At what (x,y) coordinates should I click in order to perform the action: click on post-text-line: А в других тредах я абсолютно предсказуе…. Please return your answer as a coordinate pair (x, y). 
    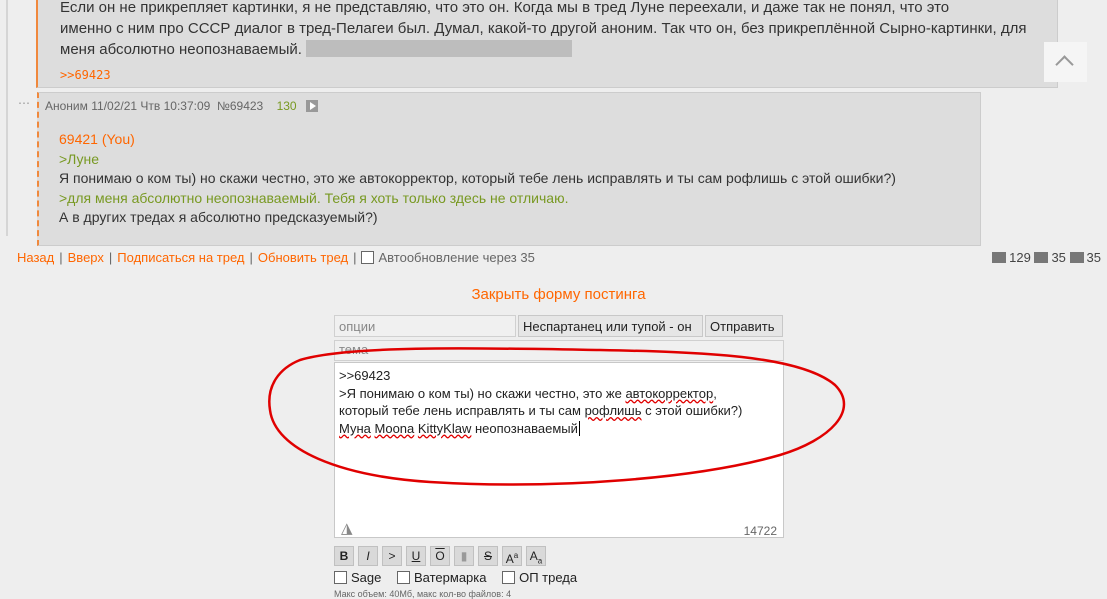
    Looking at the image, I should click on (218, 217).